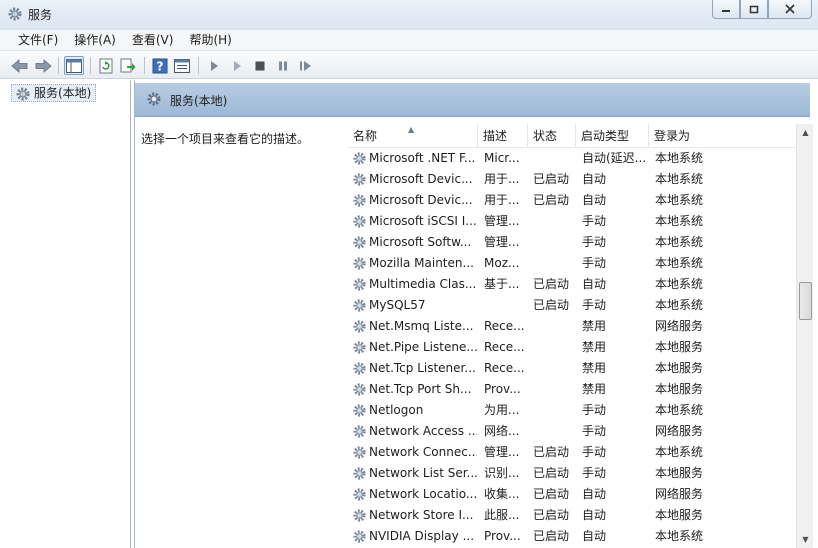  I want to click on start-icon, so click(214, 65).